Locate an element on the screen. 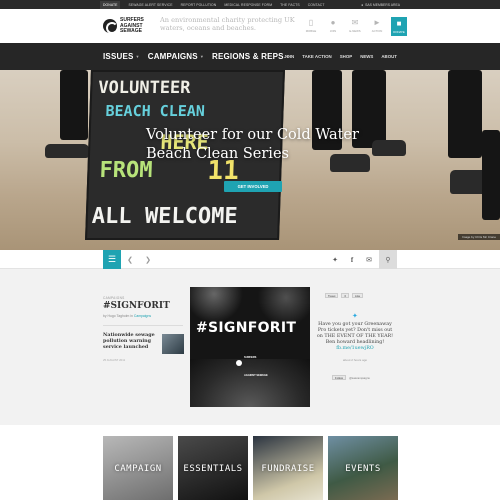  board-text: BEACH CLEAN is located at coordinates (155, 111).